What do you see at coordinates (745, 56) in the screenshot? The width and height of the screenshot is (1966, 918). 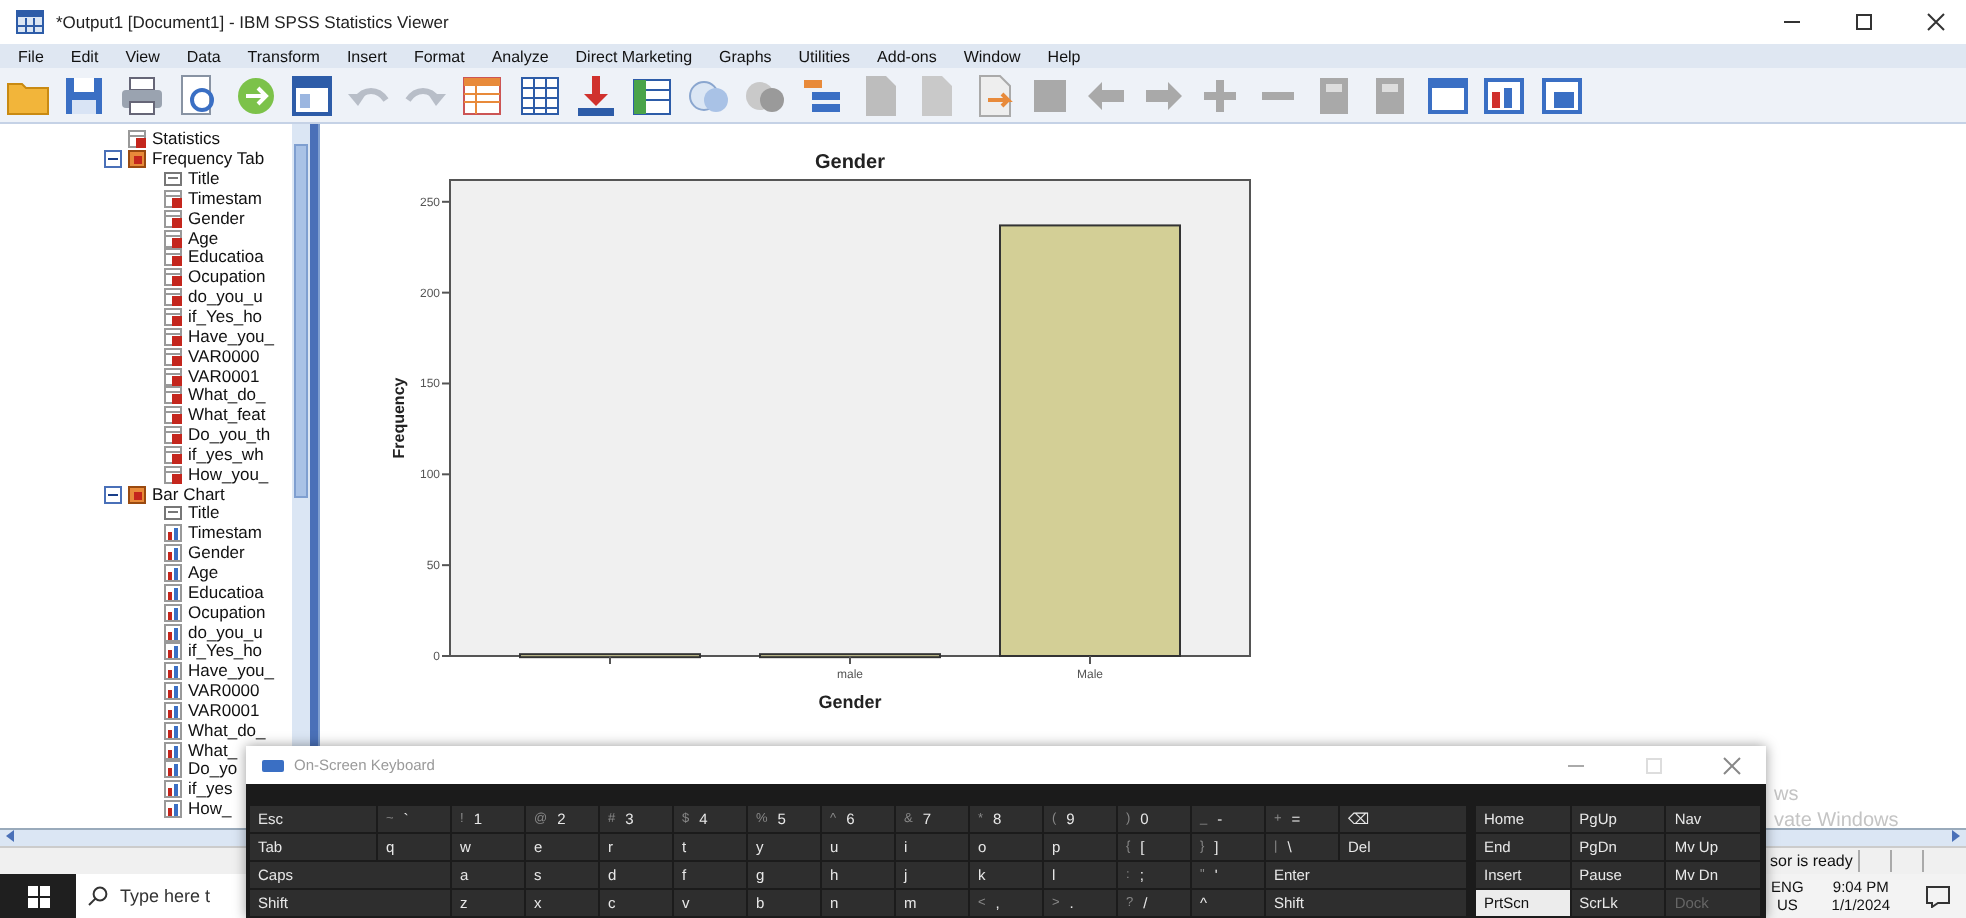 I see `menu-item: Graphs` at bounding box center [745, 56].